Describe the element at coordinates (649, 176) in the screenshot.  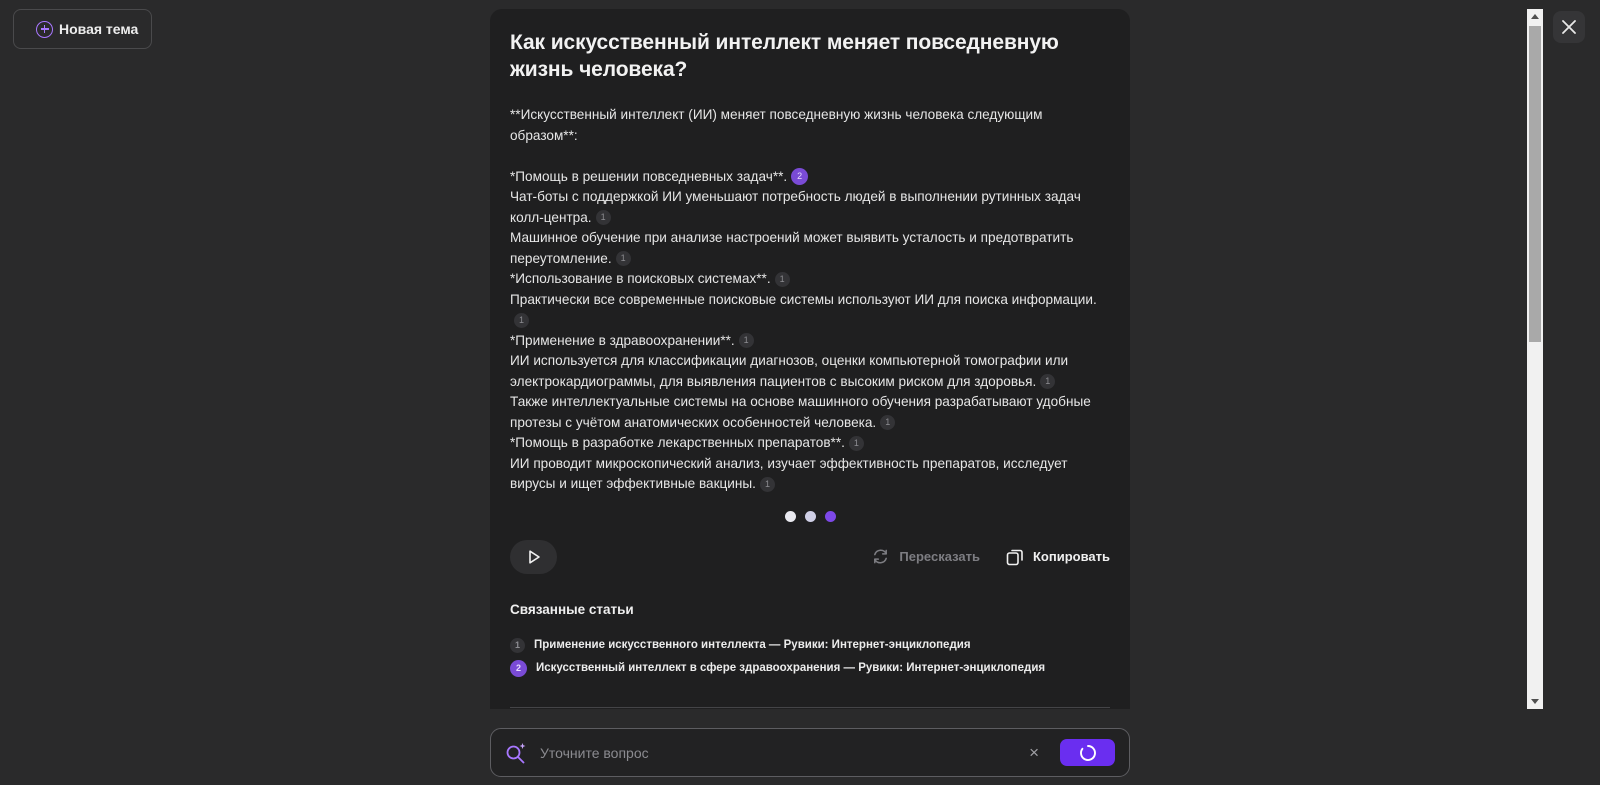
I see `answer-line-text: *Помощь в решении повседневных задач**.` at that location.